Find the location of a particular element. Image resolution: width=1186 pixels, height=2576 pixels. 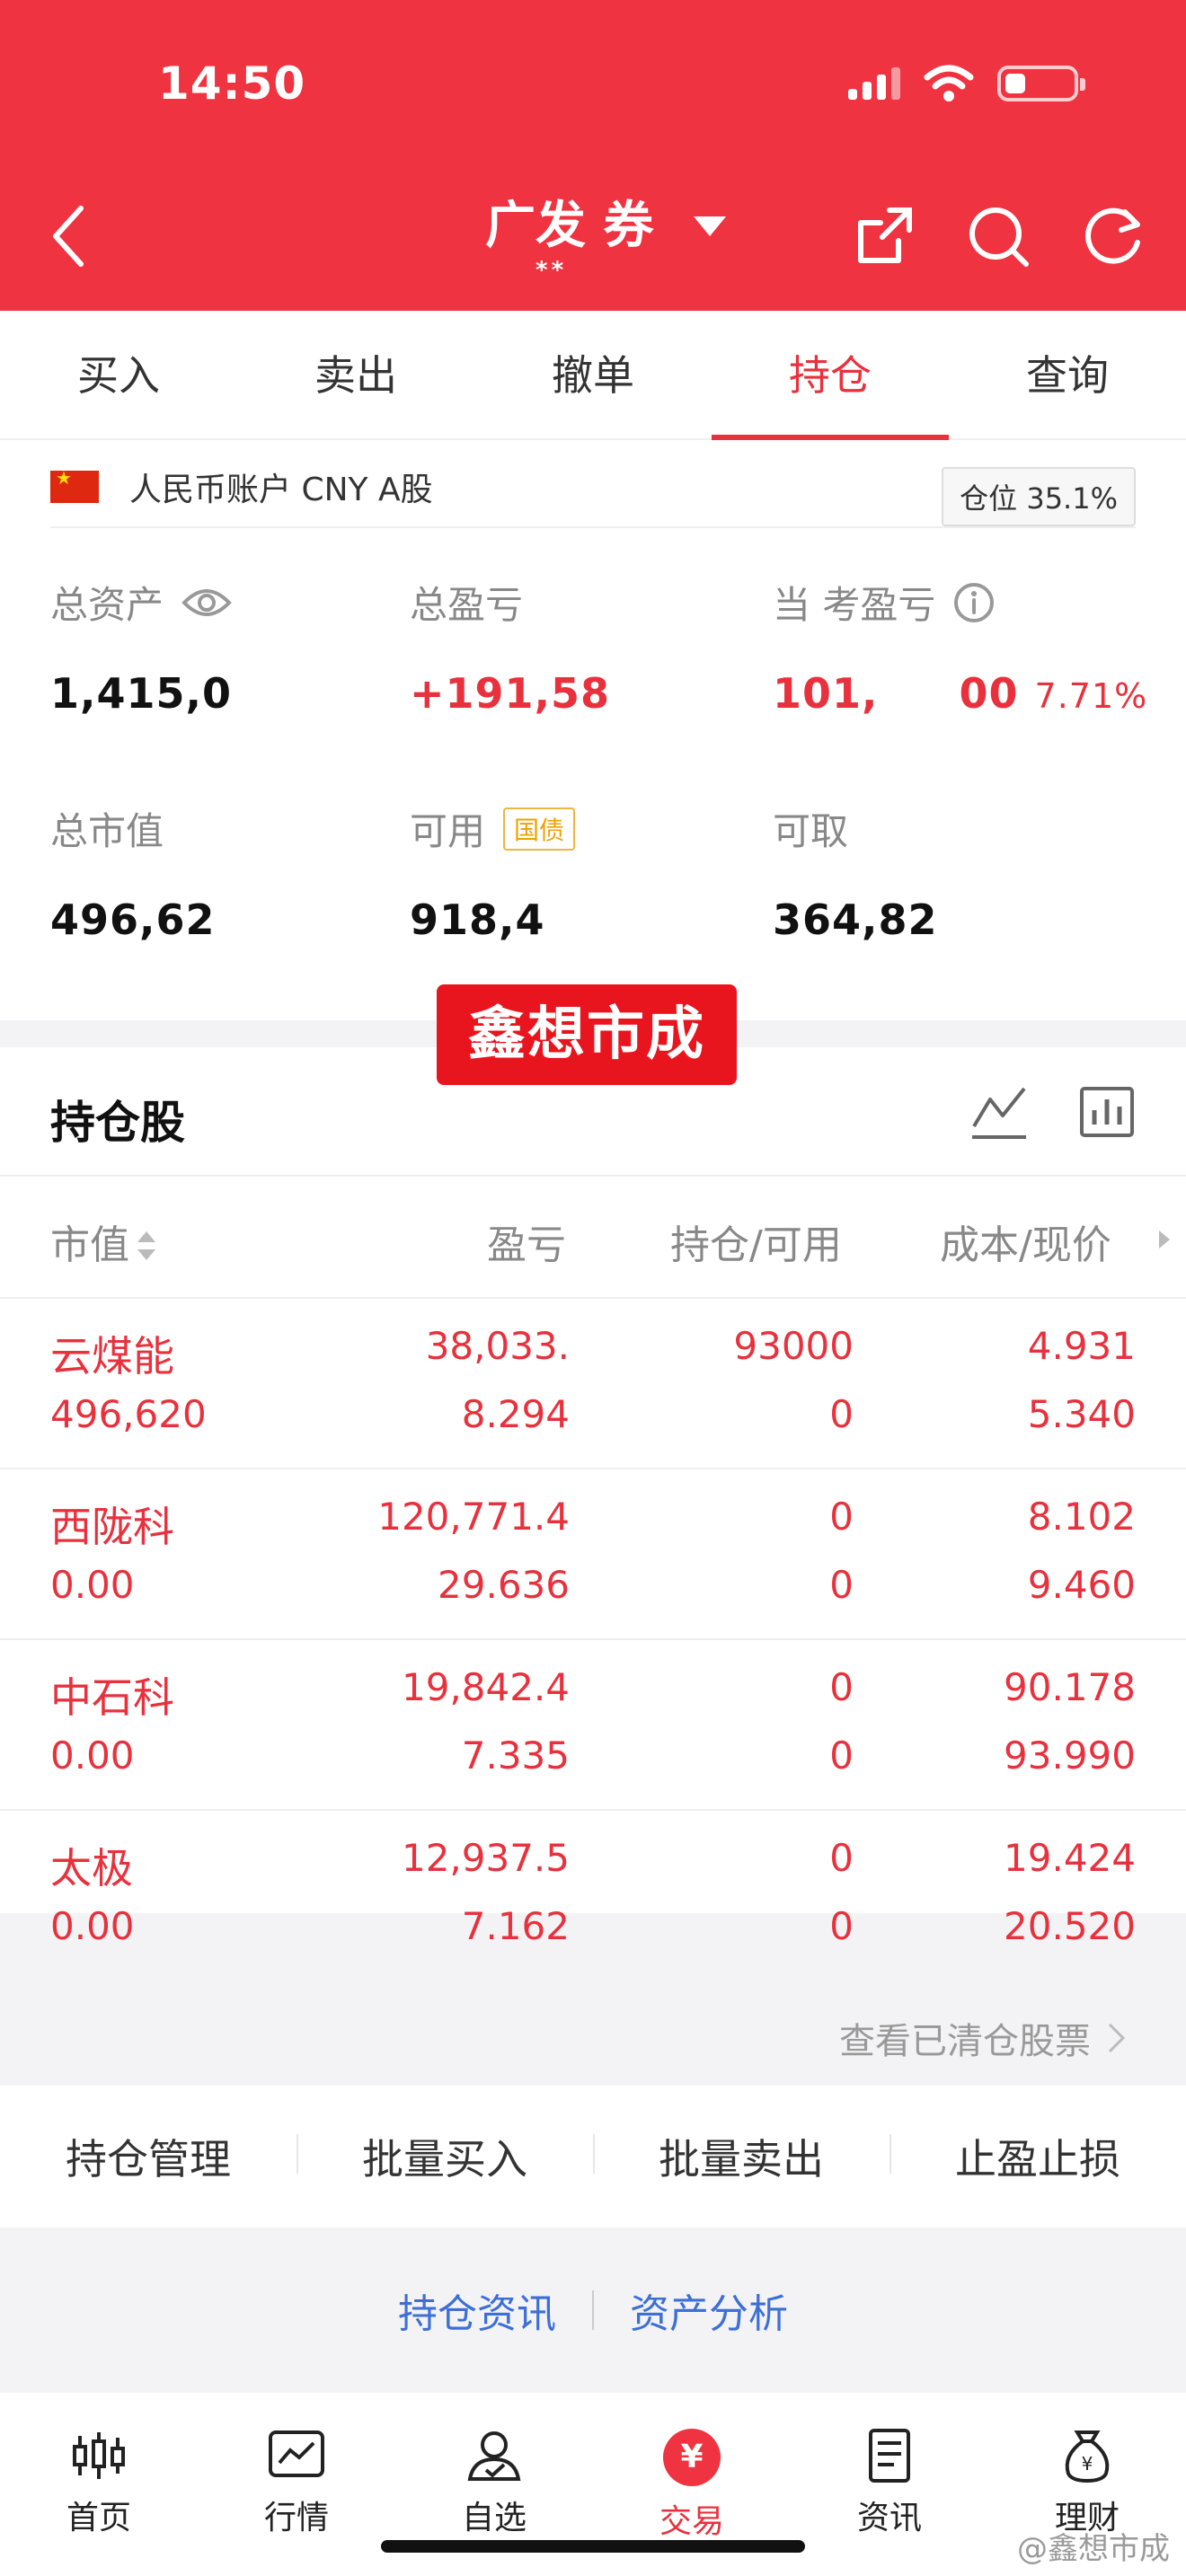

market-value-value: 496,62 is located at coordinates (133, 919).